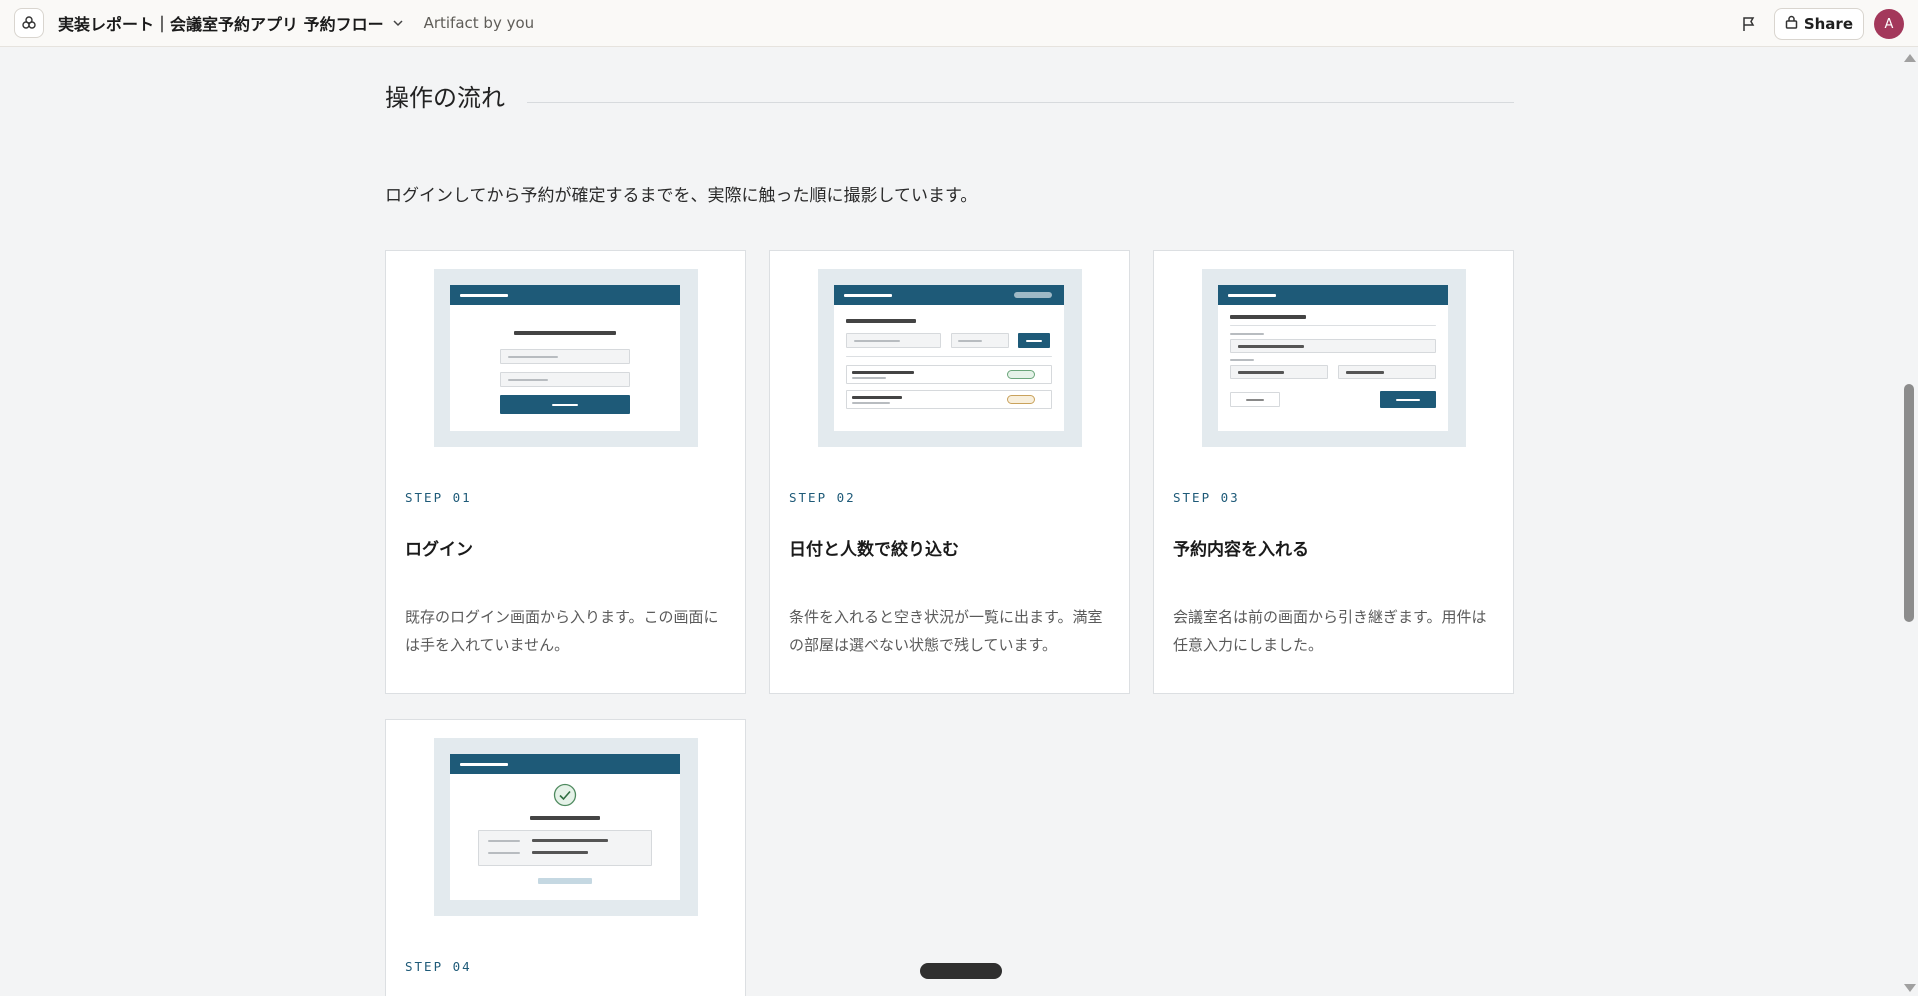  Describe the element at coordinates (961, 971) in the screenshot. I see `scroll-indicator-pill` at that location.